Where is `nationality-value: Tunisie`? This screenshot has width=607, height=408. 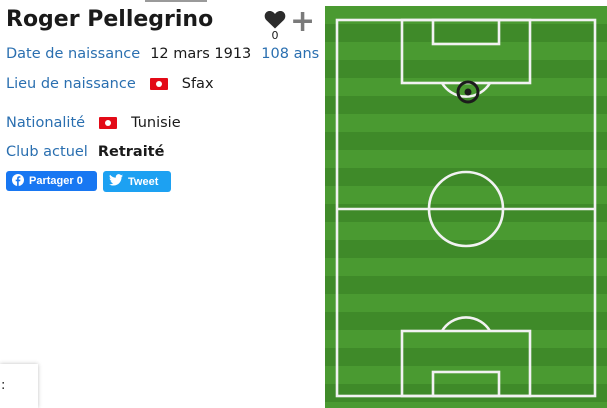
nationality-value: Tunisie is located at coordinates (156, 123).